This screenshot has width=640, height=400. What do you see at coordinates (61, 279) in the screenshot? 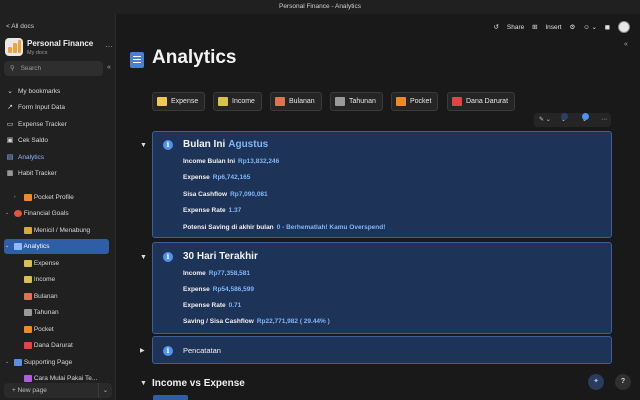
I see `tree-item-income: Income` at bounding box center [61, 279].